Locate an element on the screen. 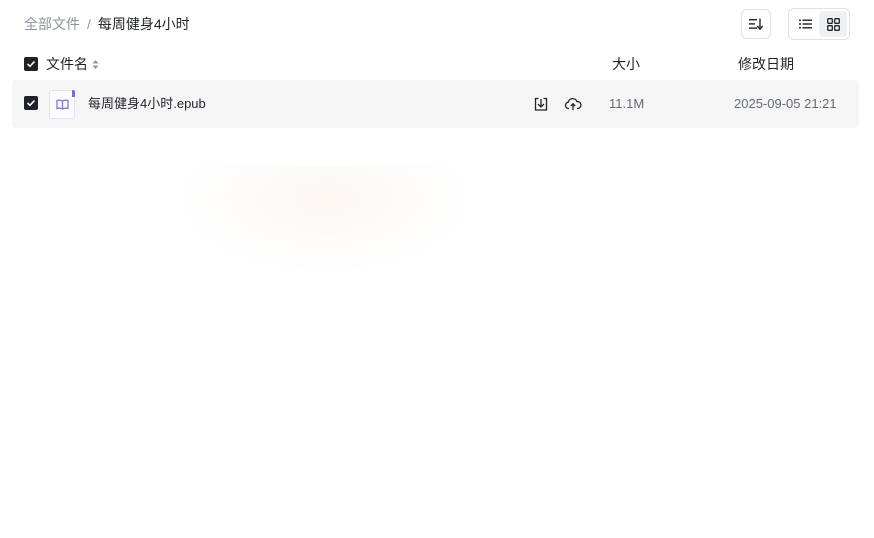 This screenshot has width=874, height=538. table-header: 文件名 大小 修改日期 is located at coordinates (435, 64).